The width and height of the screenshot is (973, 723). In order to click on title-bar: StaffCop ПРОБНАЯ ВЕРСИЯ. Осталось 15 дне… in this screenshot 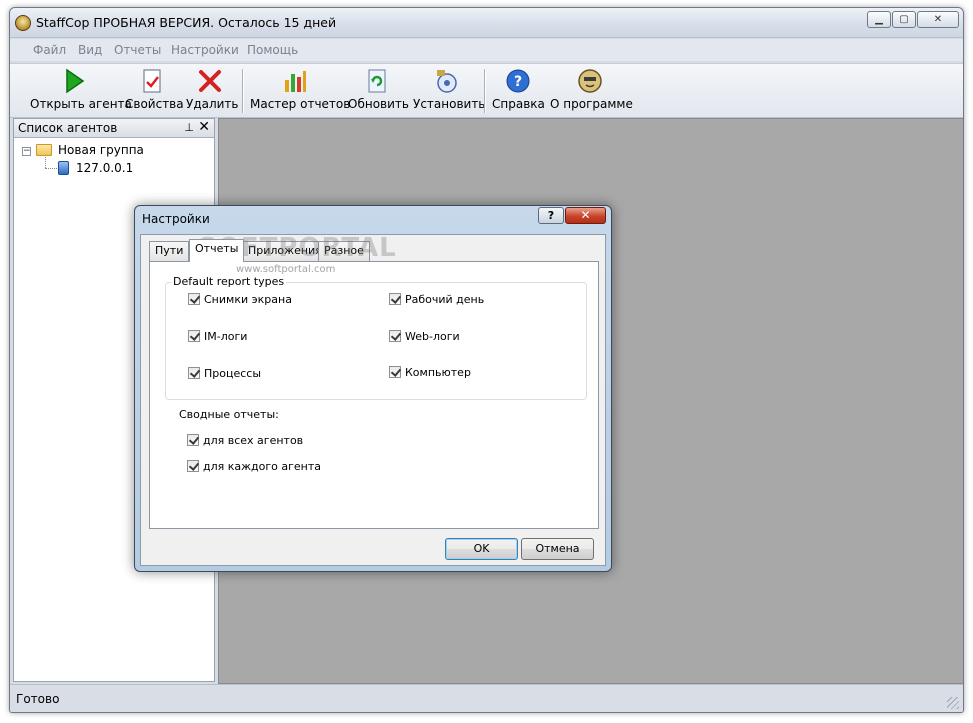, I will do `click(486, 23)`.